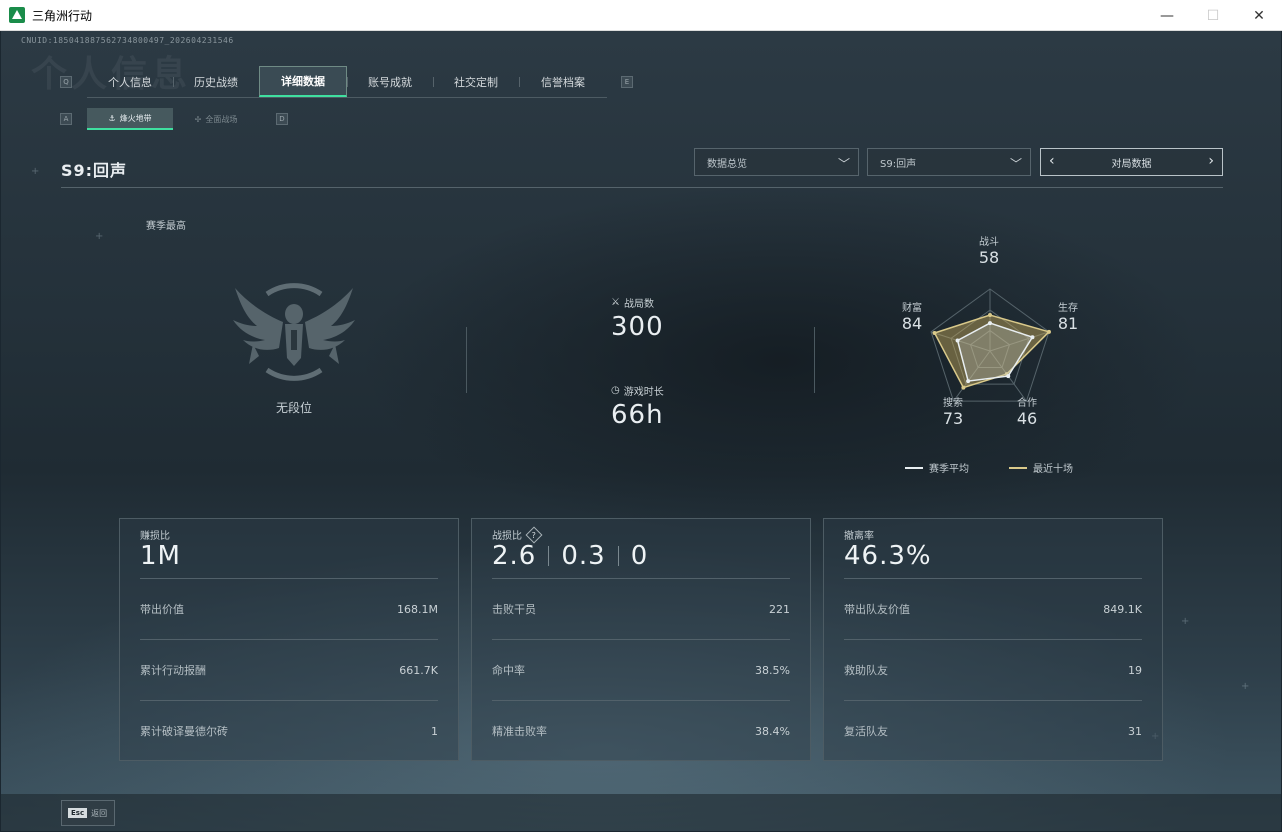 Image resolution: width=1282 pixels, height=832 pixels. I want to click on stat-row: 击败干员 221, so click(641, 608).